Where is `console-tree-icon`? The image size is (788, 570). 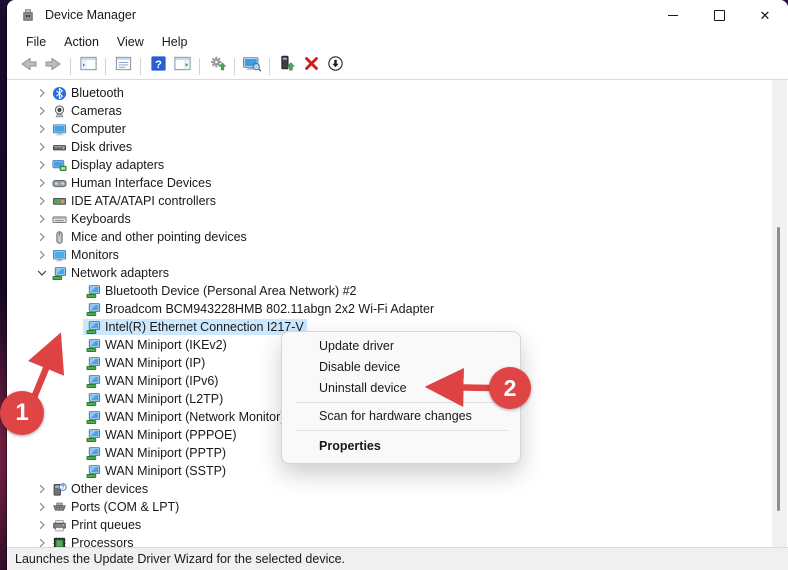 console-tree-icon is located at coordinates (88, 66).